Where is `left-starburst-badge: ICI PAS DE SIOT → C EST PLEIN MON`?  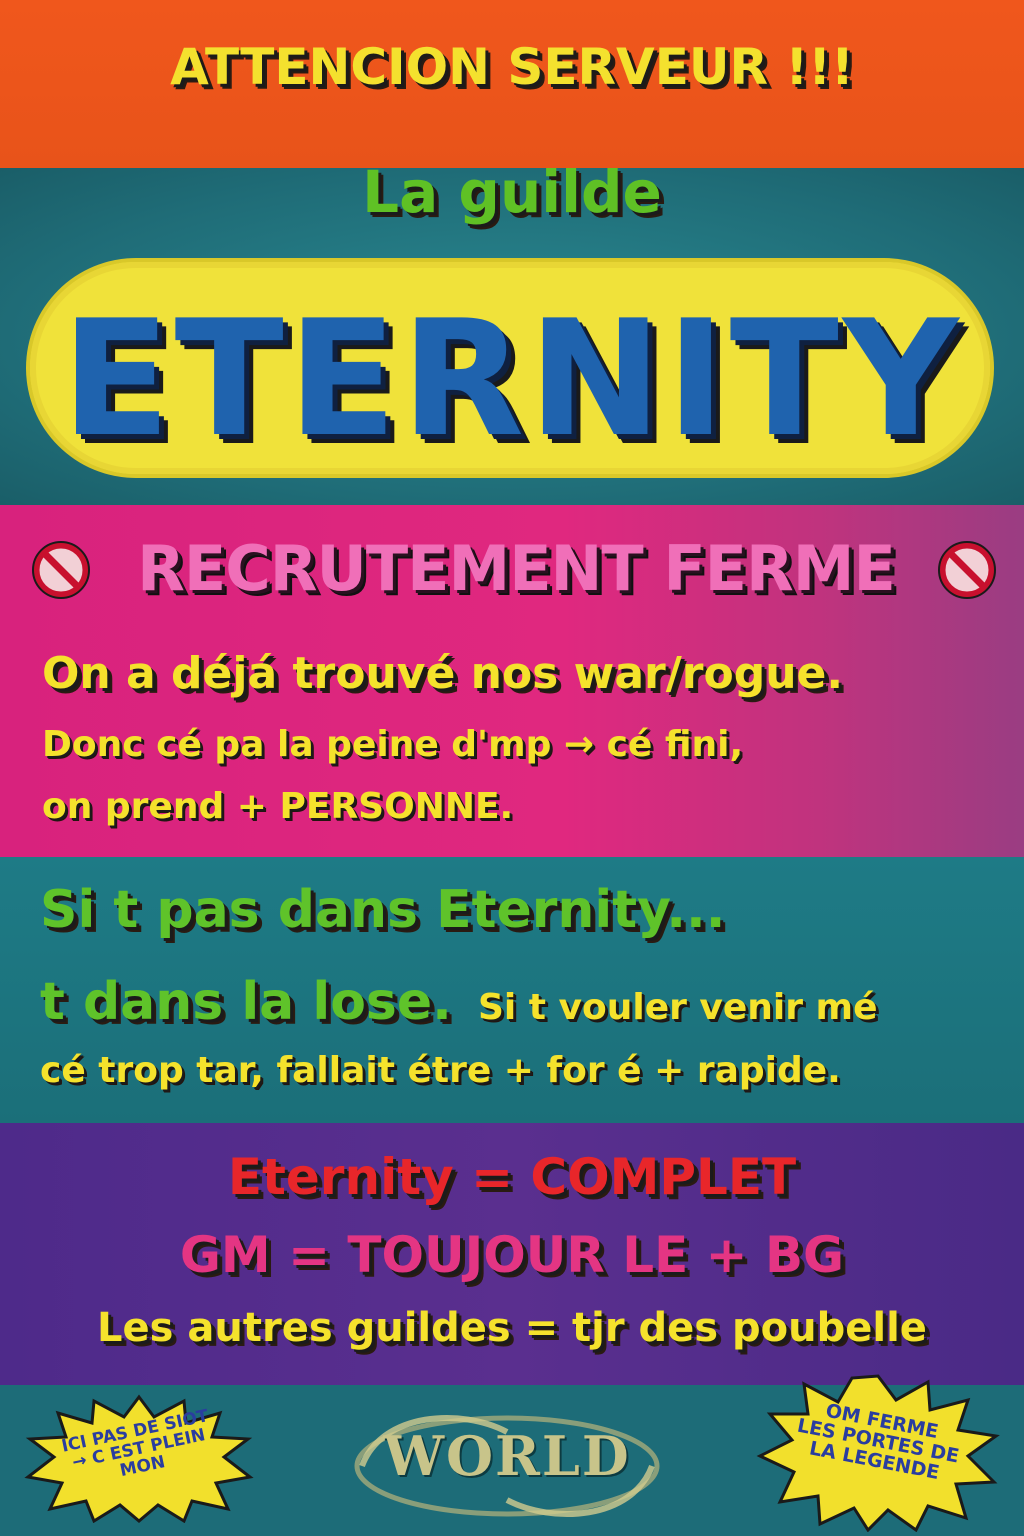 left-starburst-badge: ICI PAS DE SIOT → C EST PLEIN MON is located at coordinates (139, 1458).